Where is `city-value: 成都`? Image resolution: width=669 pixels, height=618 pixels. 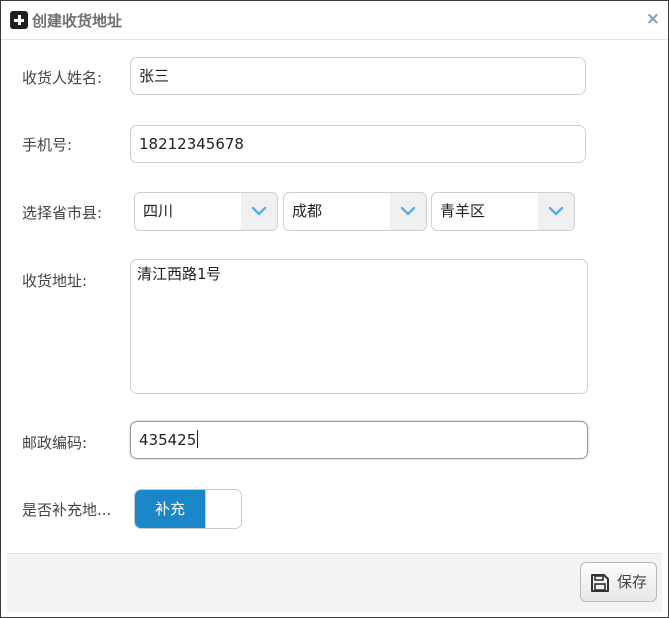
city-value: 成都 is located at coordinates (307, 211).